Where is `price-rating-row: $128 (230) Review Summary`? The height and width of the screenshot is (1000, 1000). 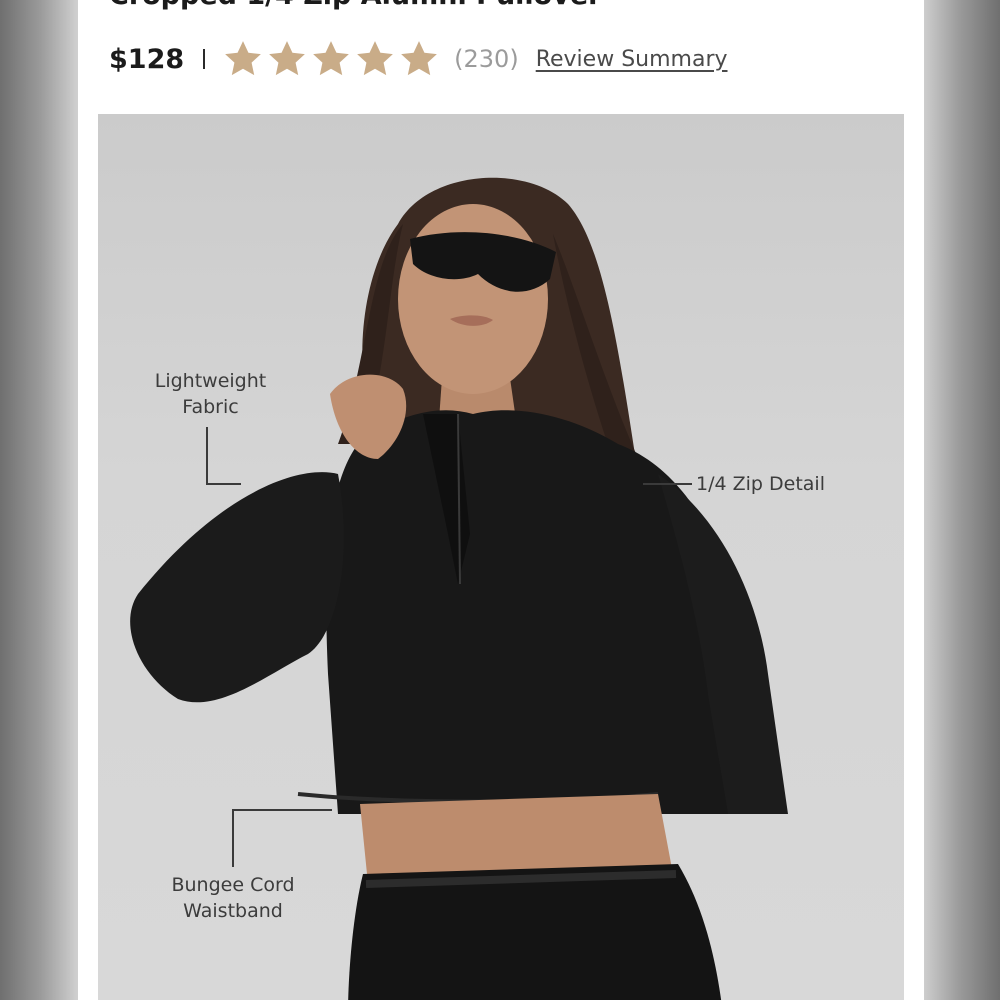 price-rating-row: $128 (230) Review Summary is located at coordinates (489, 59).